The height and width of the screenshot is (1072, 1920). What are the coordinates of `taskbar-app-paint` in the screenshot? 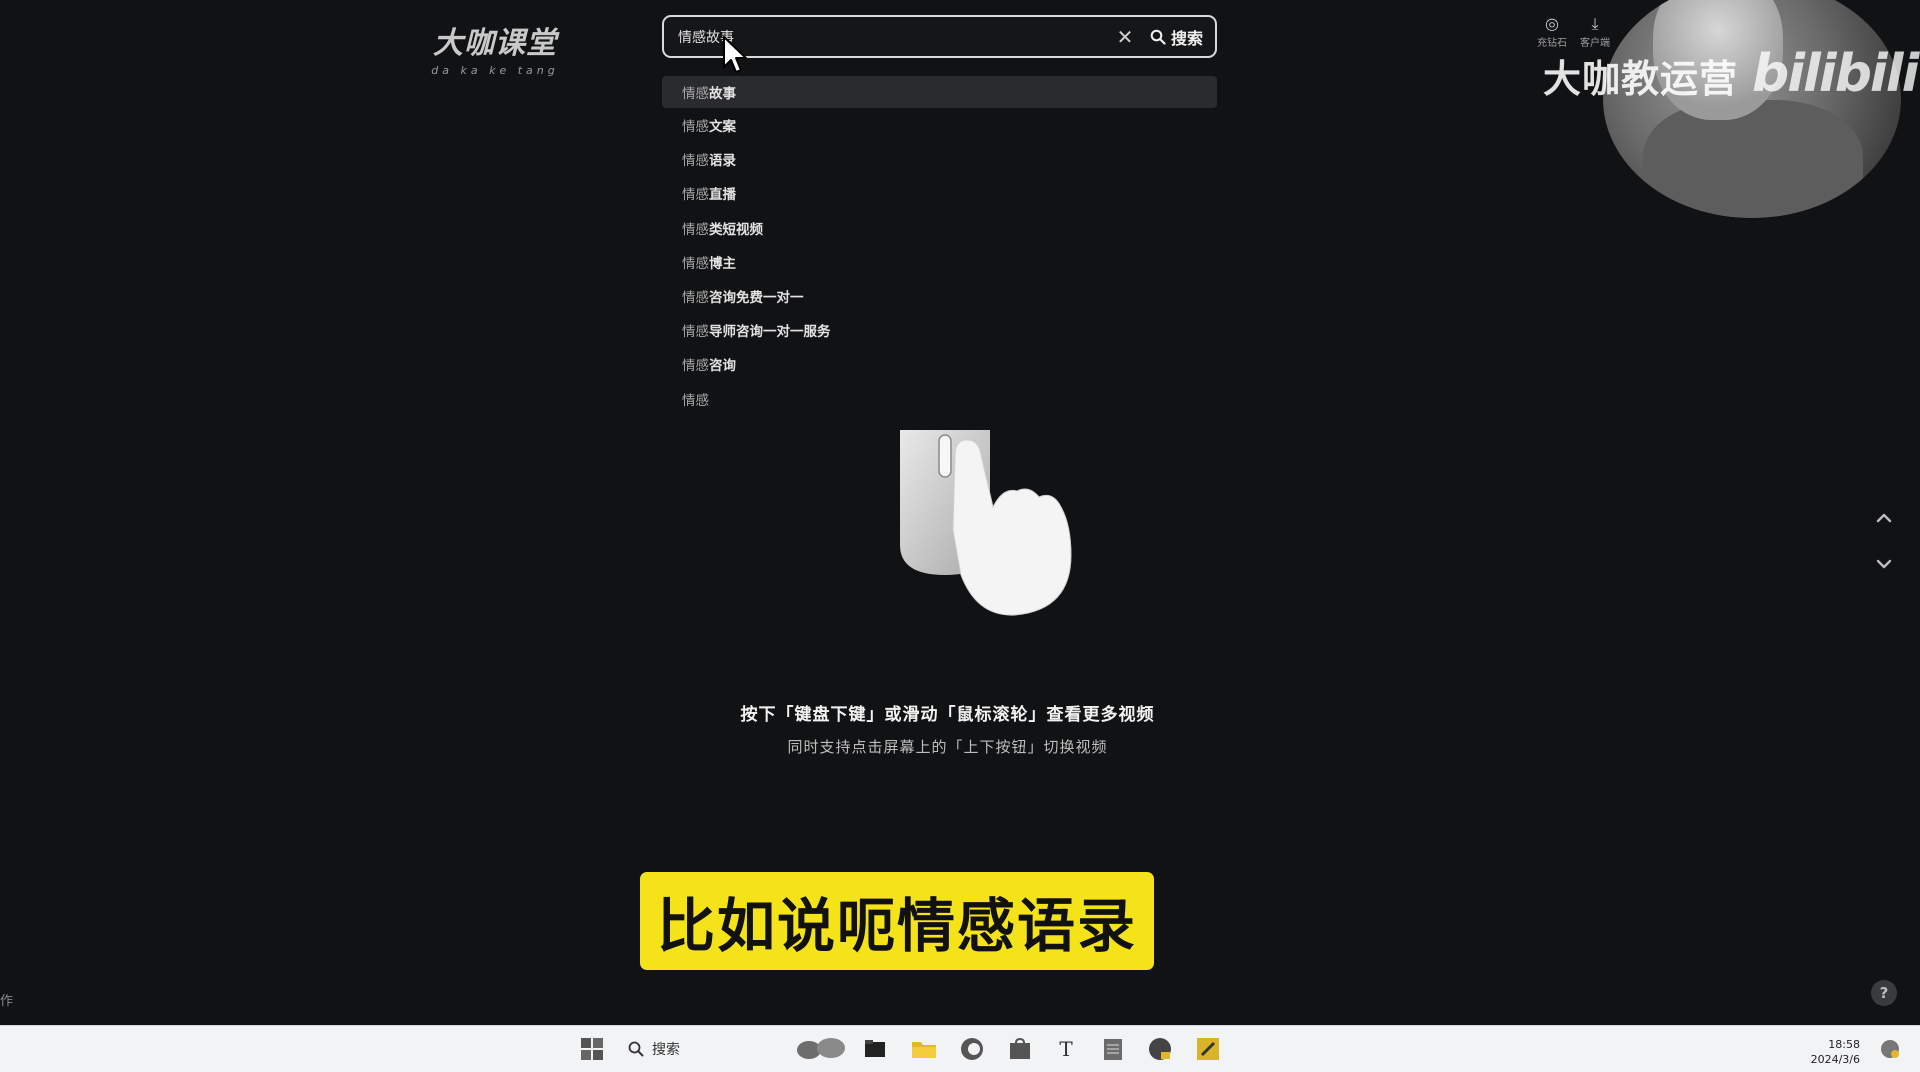 It's located at (1208, 1049).